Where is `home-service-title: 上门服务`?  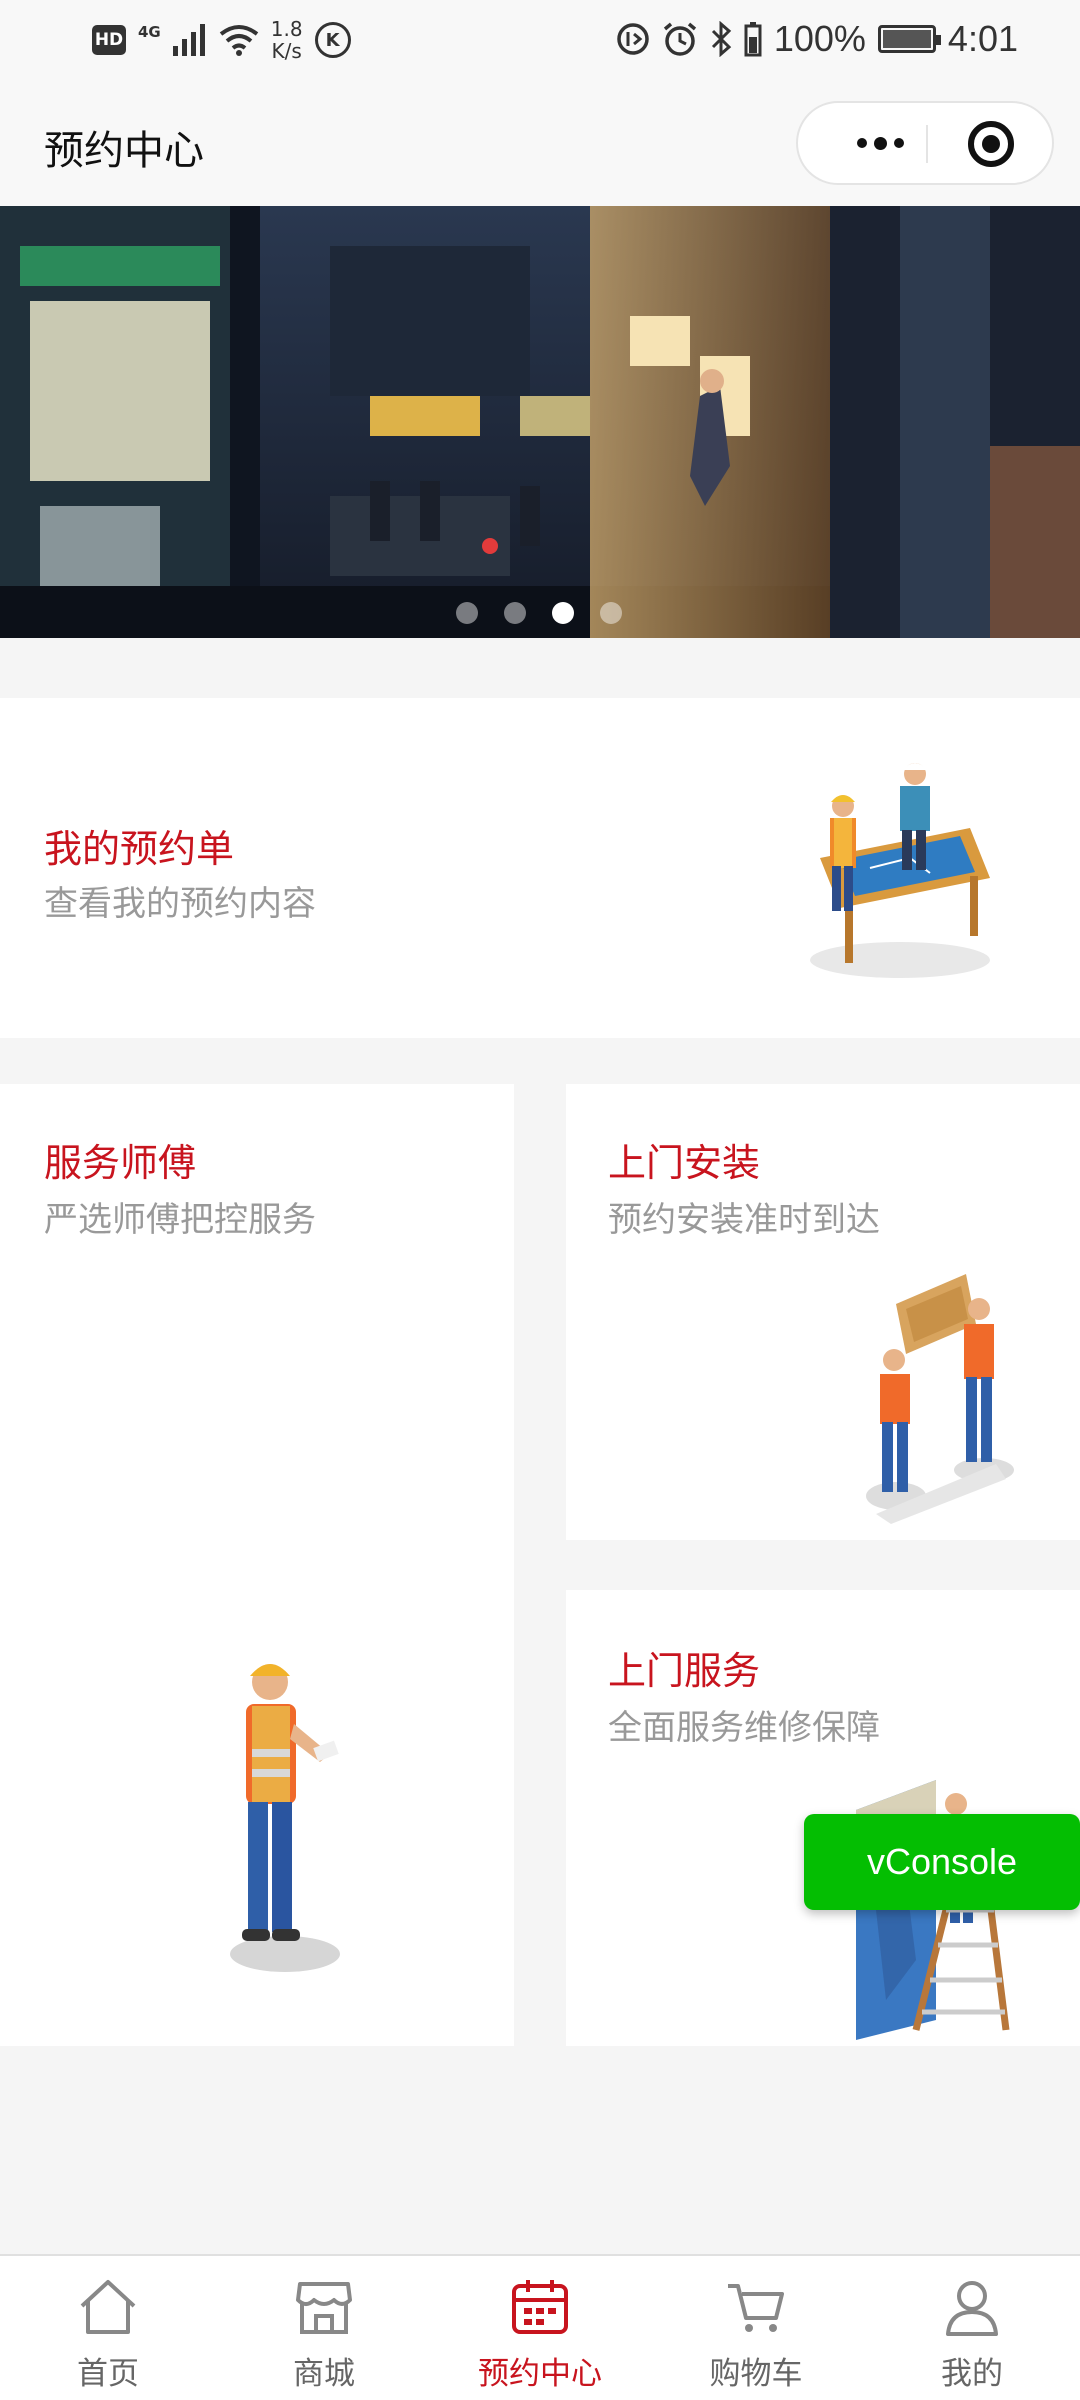 home-service-title: 上门服务 is located at coordinates (684, 1671).